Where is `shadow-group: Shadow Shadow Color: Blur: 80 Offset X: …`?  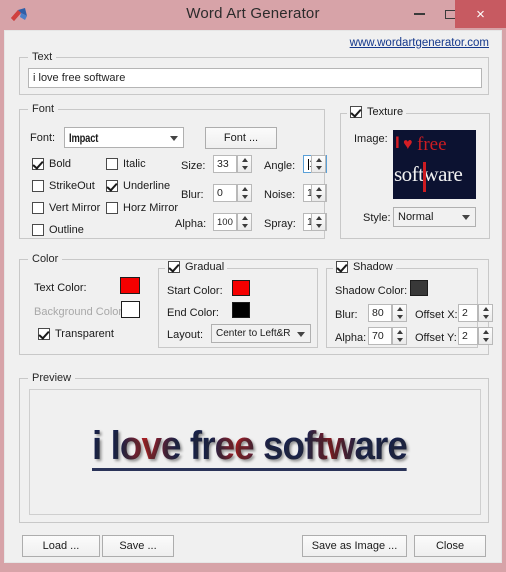
shadow-group: Shadow Shadow Color: Blur: 80 Offset X: … is located at coordinates (409, 304).